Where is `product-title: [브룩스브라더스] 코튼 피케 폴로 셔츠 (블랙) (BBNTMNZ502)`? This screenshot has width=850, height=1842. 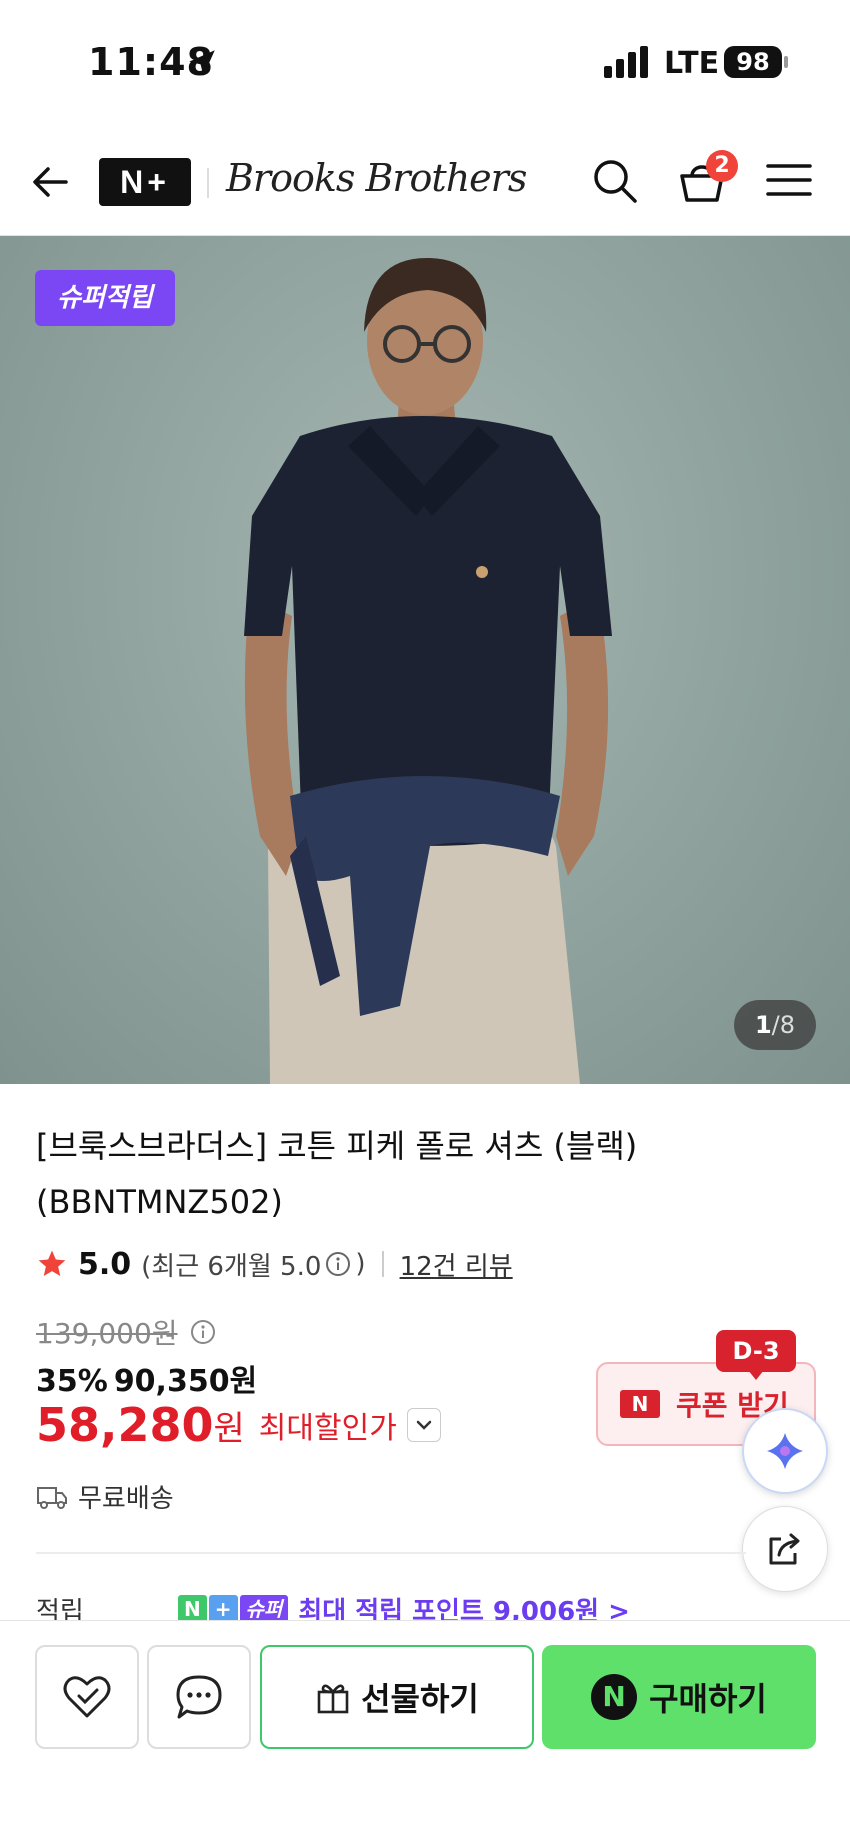 product-title: [브룩스브라더스] 코튼 피케 폴로 셔츠 (블랙) (BBNTMNZ502) is located at coordinates (337, 1174).